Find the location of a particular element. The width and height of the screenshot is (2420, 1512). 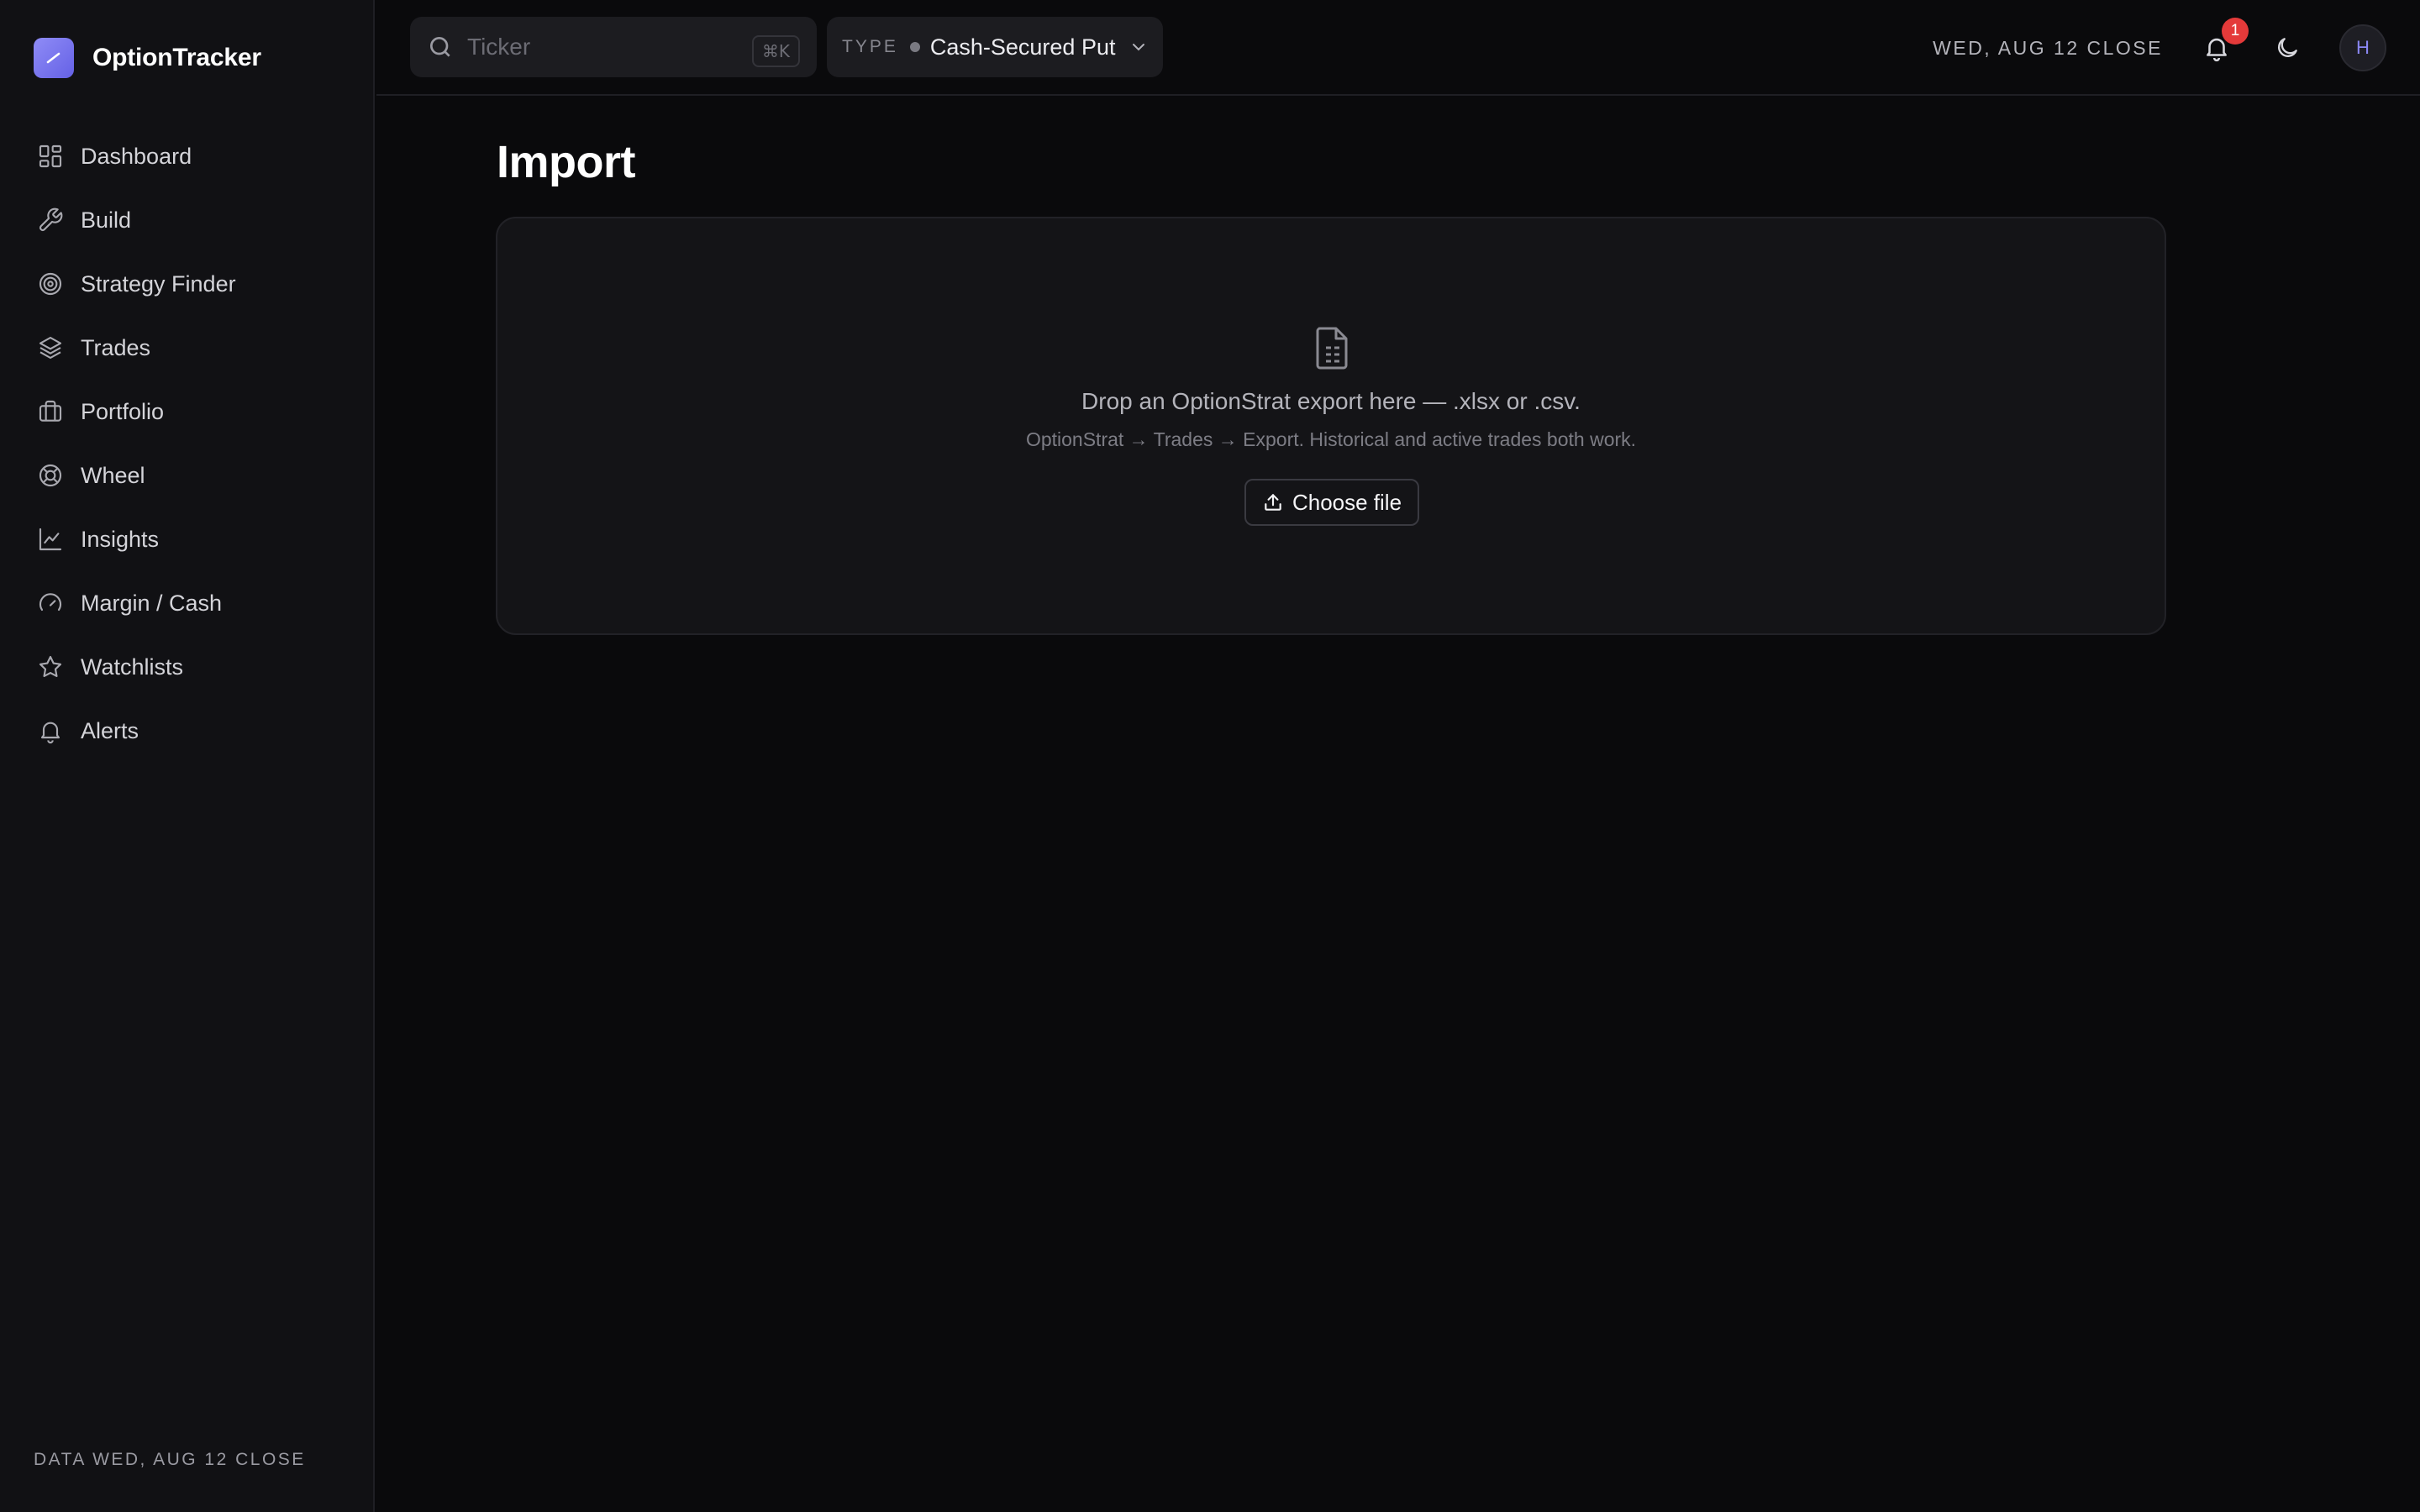

notifications-button: 1 is located at coordinates (2222, 43).